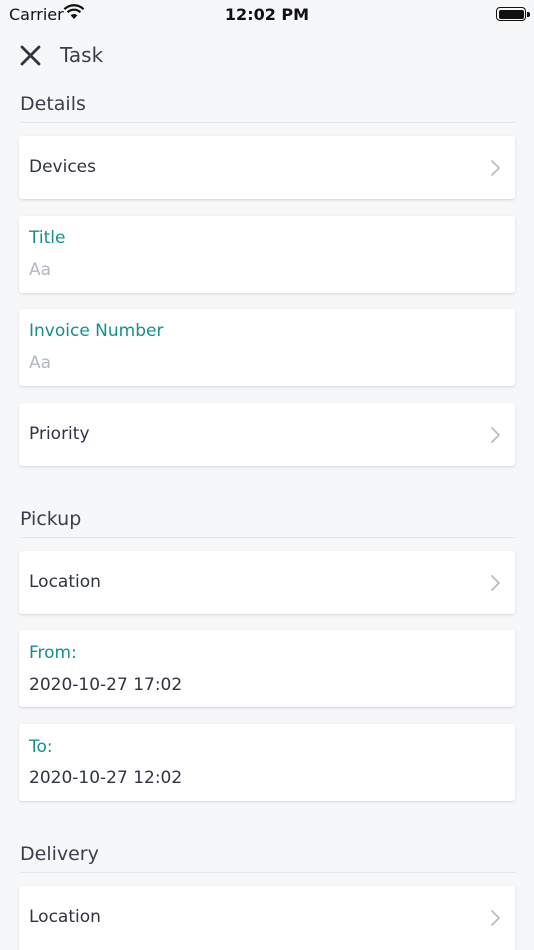  Describe the element at coordinates (267, 347) in the screenshot. I see `invoice-number-field: Invoice Number Aa` at that location.